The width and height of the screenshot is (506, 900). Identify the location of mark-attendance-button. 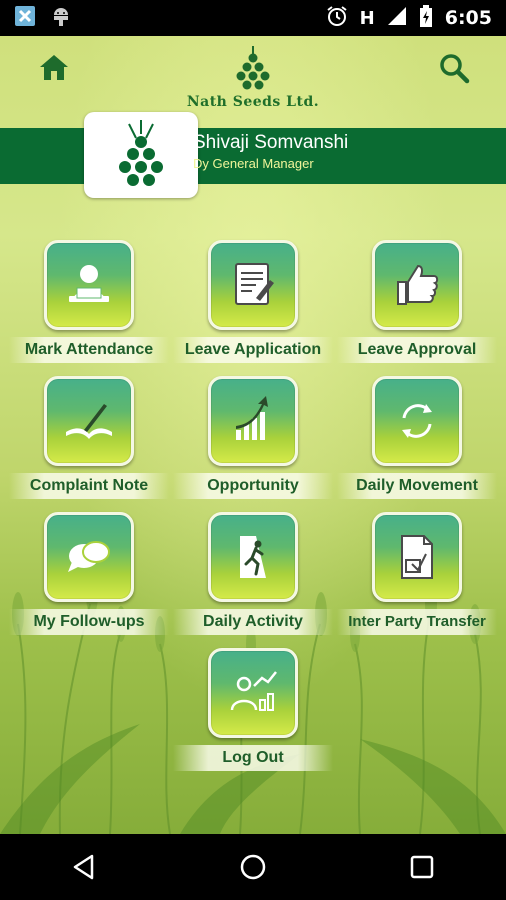
(89, 285).